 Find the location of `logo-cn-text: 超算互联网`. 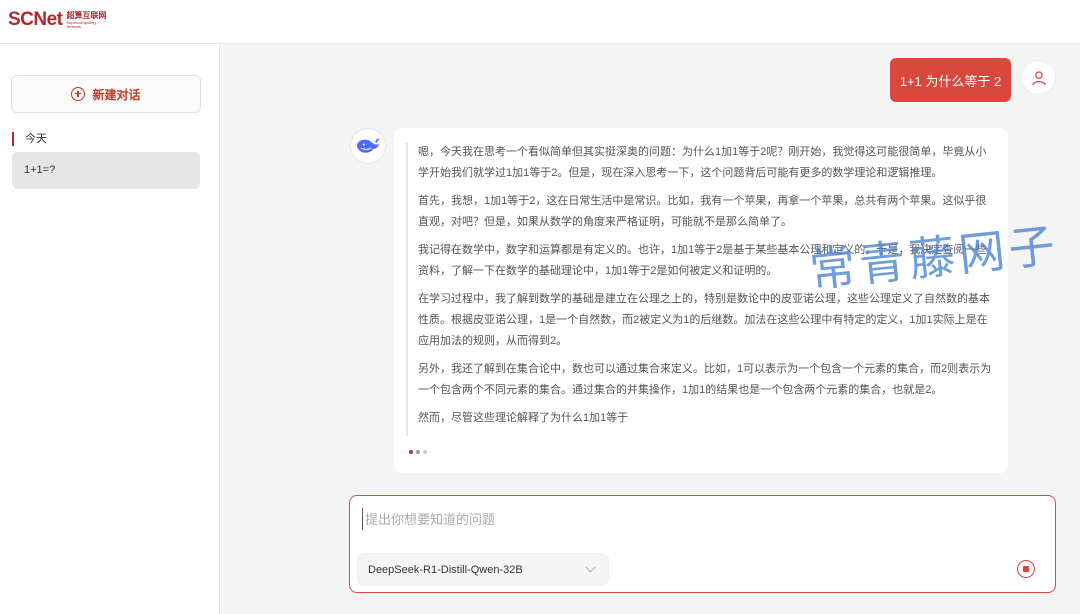

logo-cn-text: 超算互联网 is located at coordinates (86, 15).